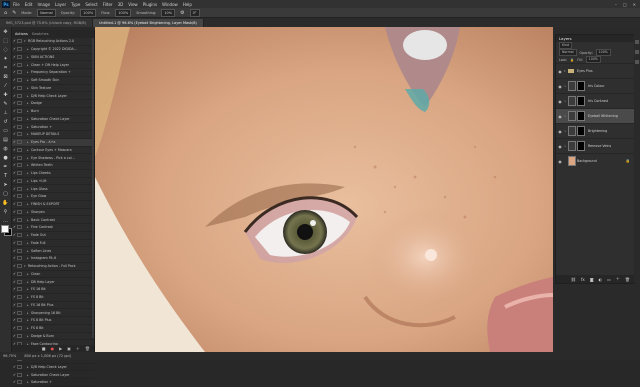 The height and width of the screenshot is (387, 640). I want to click on link-layers-icon: ⛓, so click(573, 279).